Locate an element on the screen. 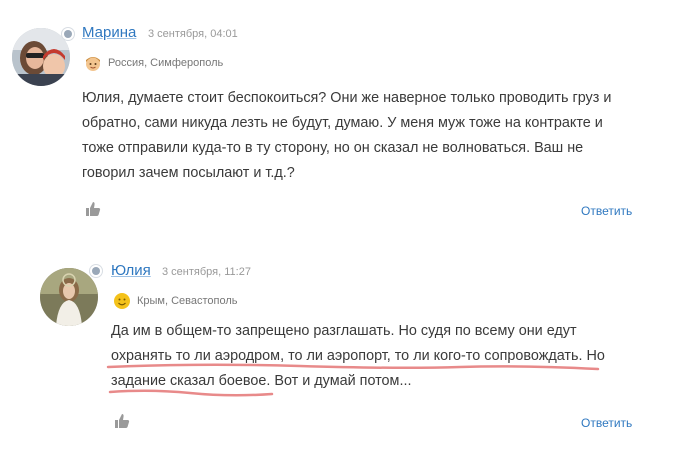 The image size is (680, 457). child-face-icon is located at coordinates (93, 64).